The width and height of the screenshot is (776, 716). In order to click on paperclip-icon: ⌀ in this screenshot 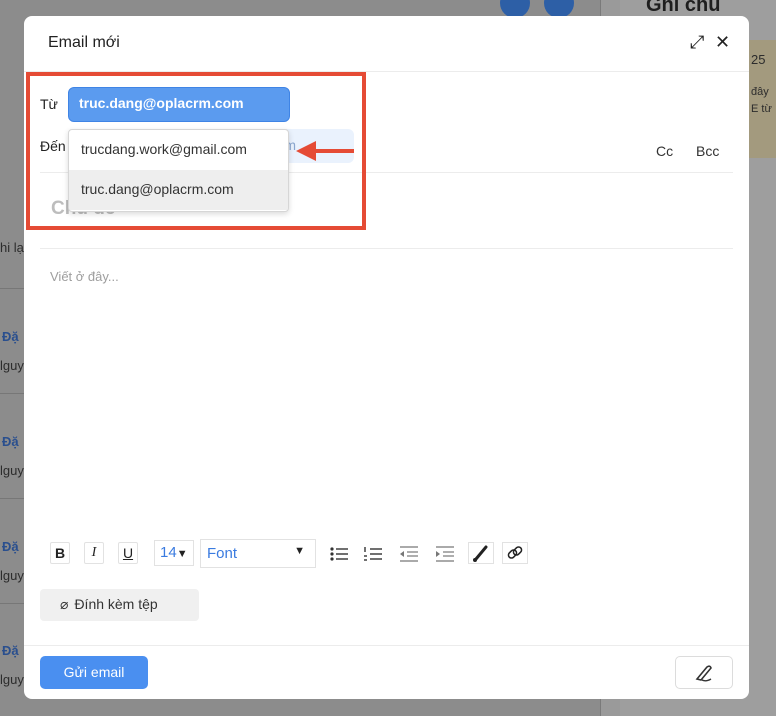, I will do `click(64, 604)`.